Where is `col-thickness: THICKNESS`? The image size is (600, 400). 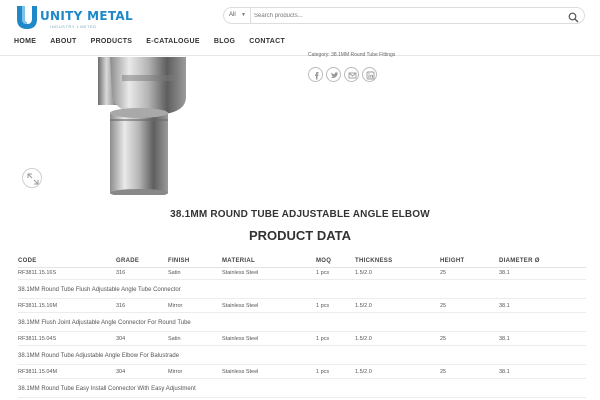
col-thickness: THICKNESS is located at coordinates (374, 261).